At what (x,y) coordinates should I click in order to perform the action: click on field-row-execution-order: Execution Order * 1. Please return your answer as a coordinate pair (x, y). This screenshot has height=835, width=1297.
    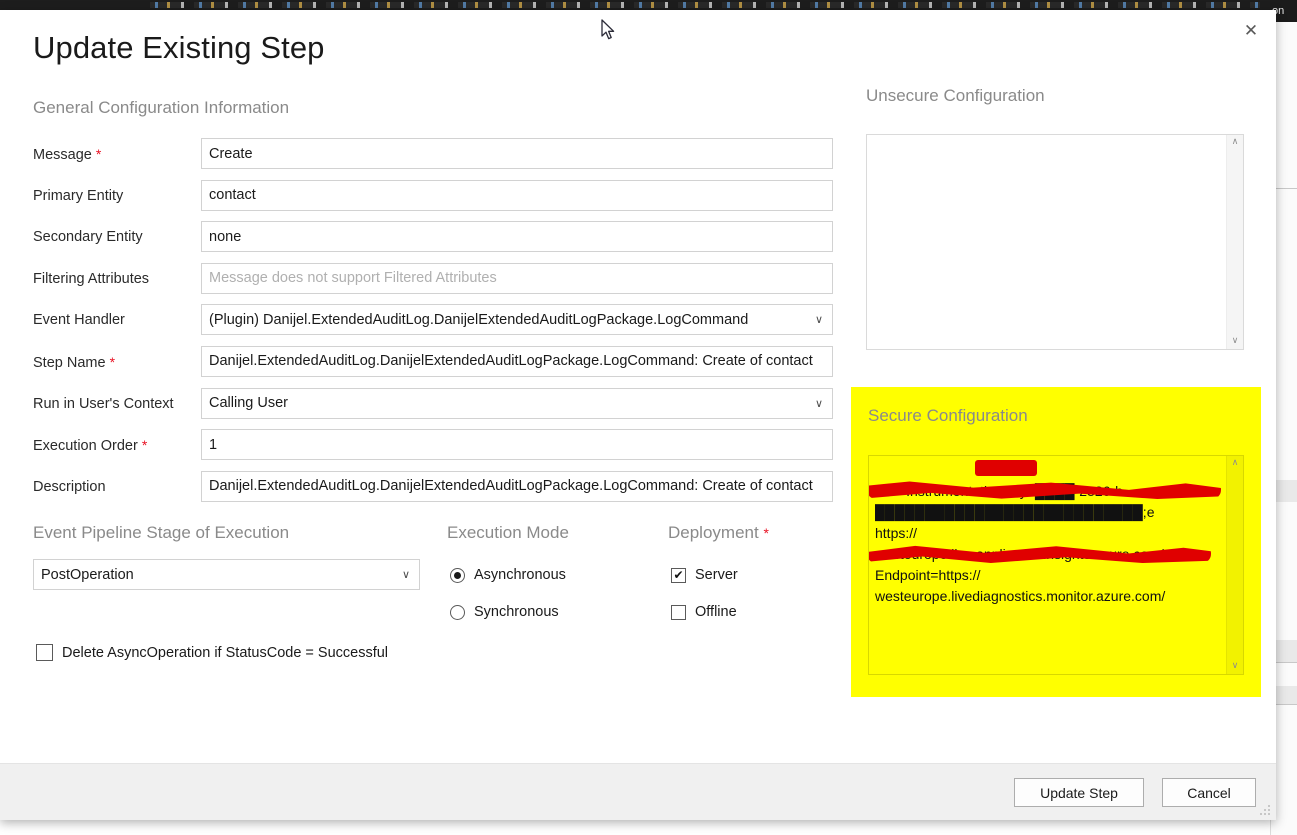
    Looking at the image, I should click on (433, 450).